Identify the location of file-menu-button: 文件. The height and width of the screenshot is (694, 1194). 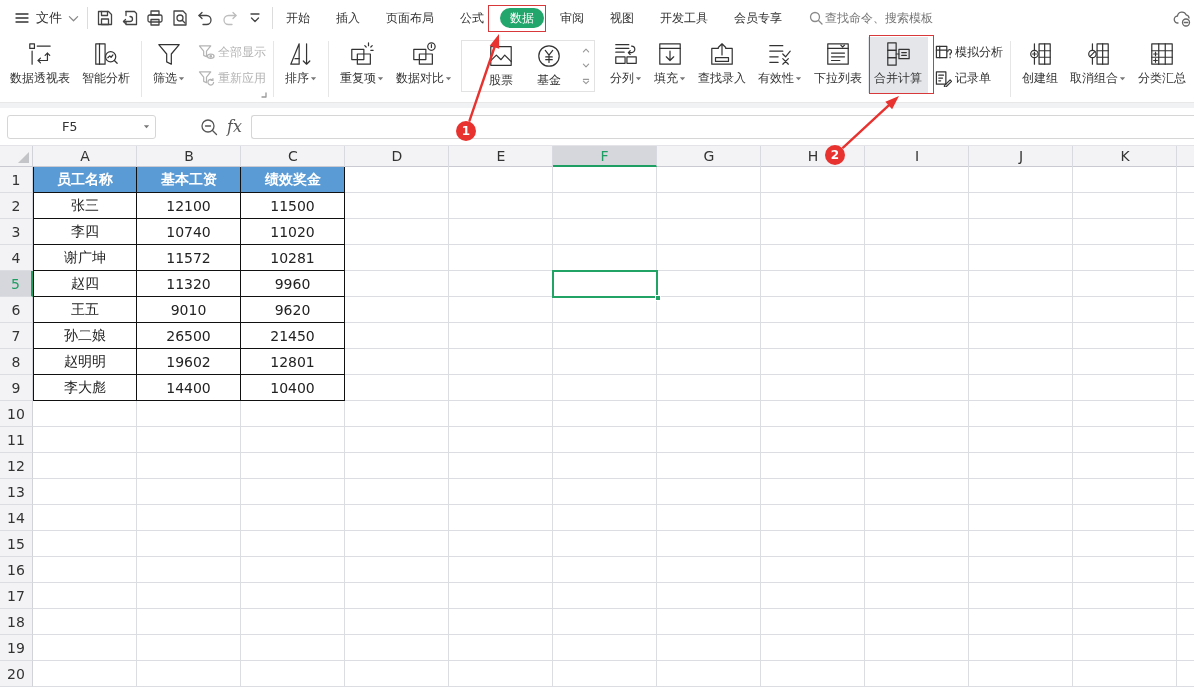
(46, 18).